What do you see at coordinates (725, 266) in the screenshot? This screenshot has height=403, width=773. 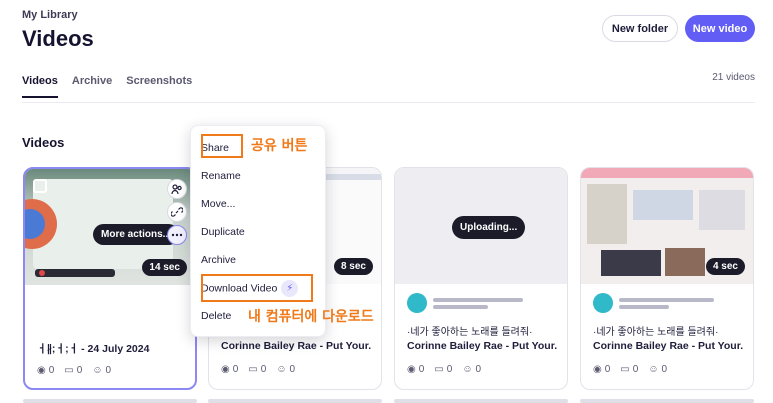 I see `duration-badge: 4 sec` at bounding box center [725, 266].